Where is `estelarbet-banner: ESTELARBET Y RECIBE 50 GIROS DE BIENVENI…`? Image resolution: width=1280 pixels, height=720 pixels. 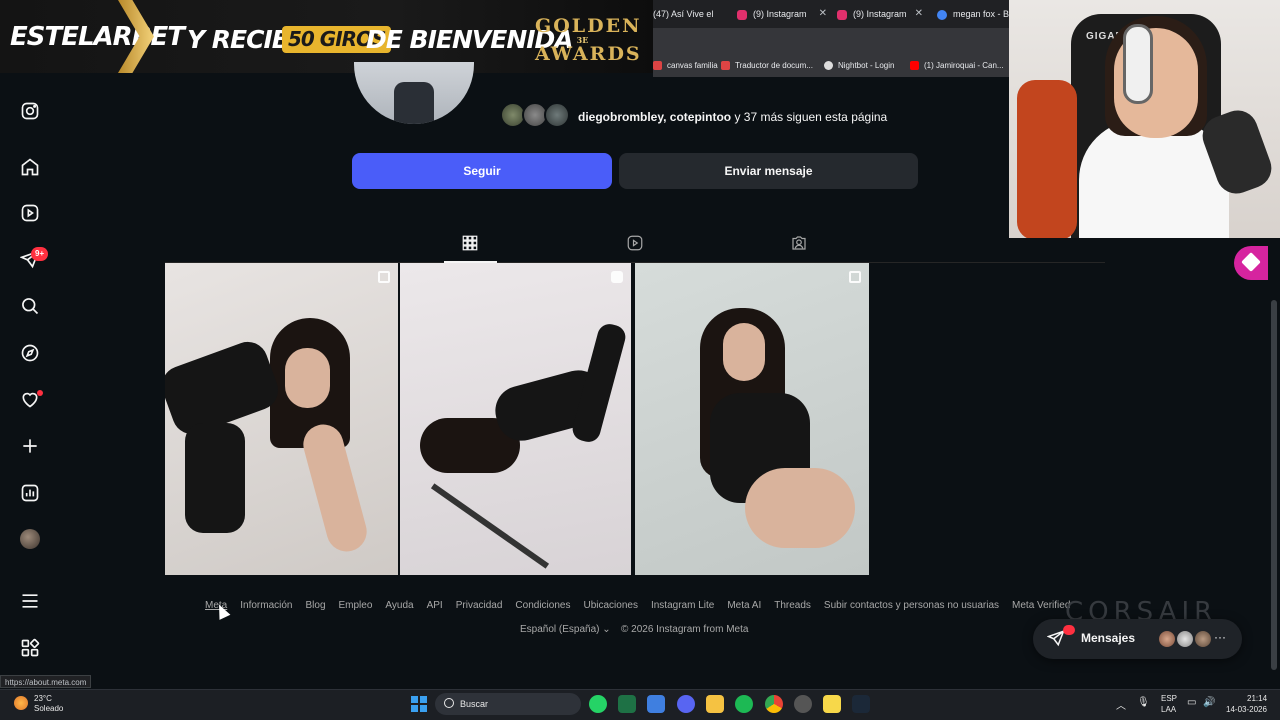
estelarbet-banner: ESTELARBET Y RECIBE 50 GIROS DE BIENVENI… is located at coordinates (326, 36).